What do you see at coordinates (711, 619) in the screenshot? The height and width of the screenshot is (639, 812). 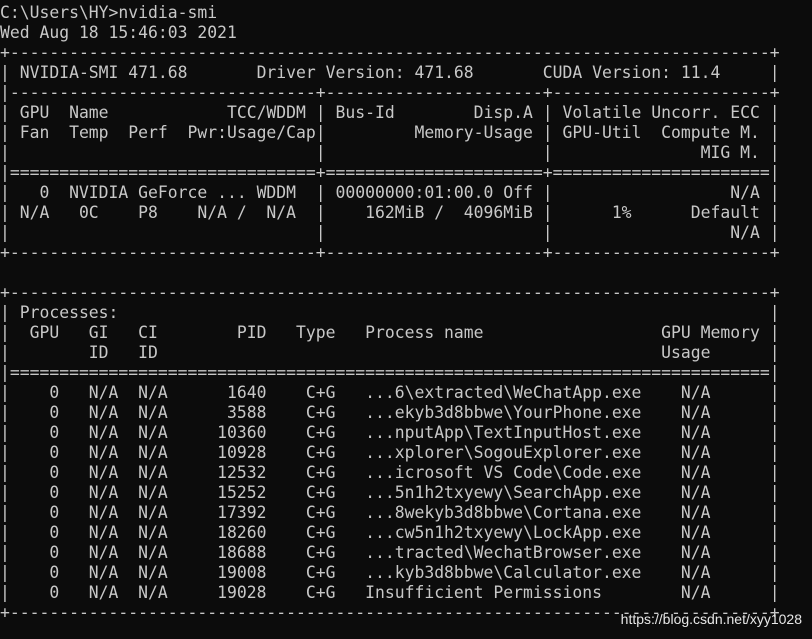 I see `watermark-text: https://blog.csdn.net/xyy1028` at bounding box center [711, 619].